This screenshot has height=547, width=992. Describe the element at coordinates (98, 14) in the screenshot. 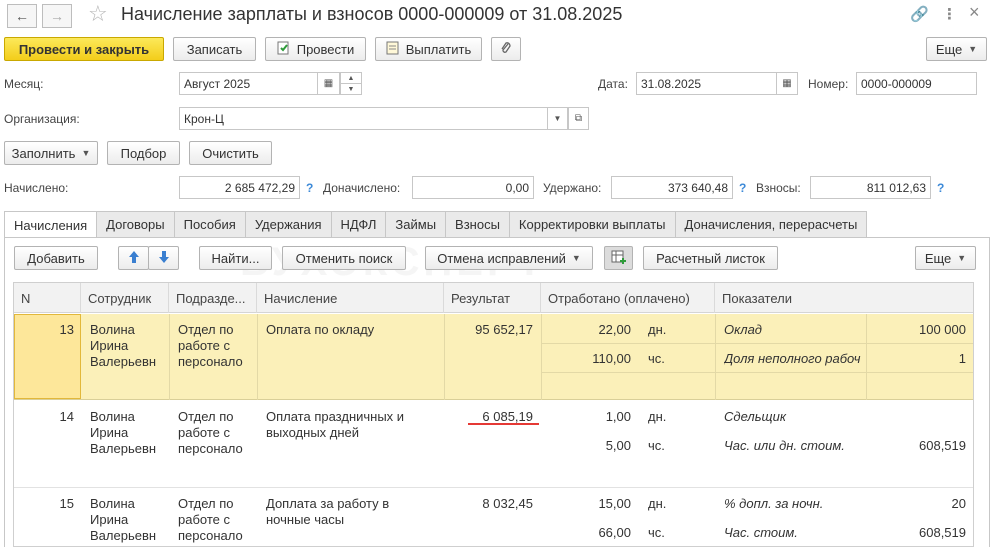

I see `favorite-star-icon: ☆` at that location.